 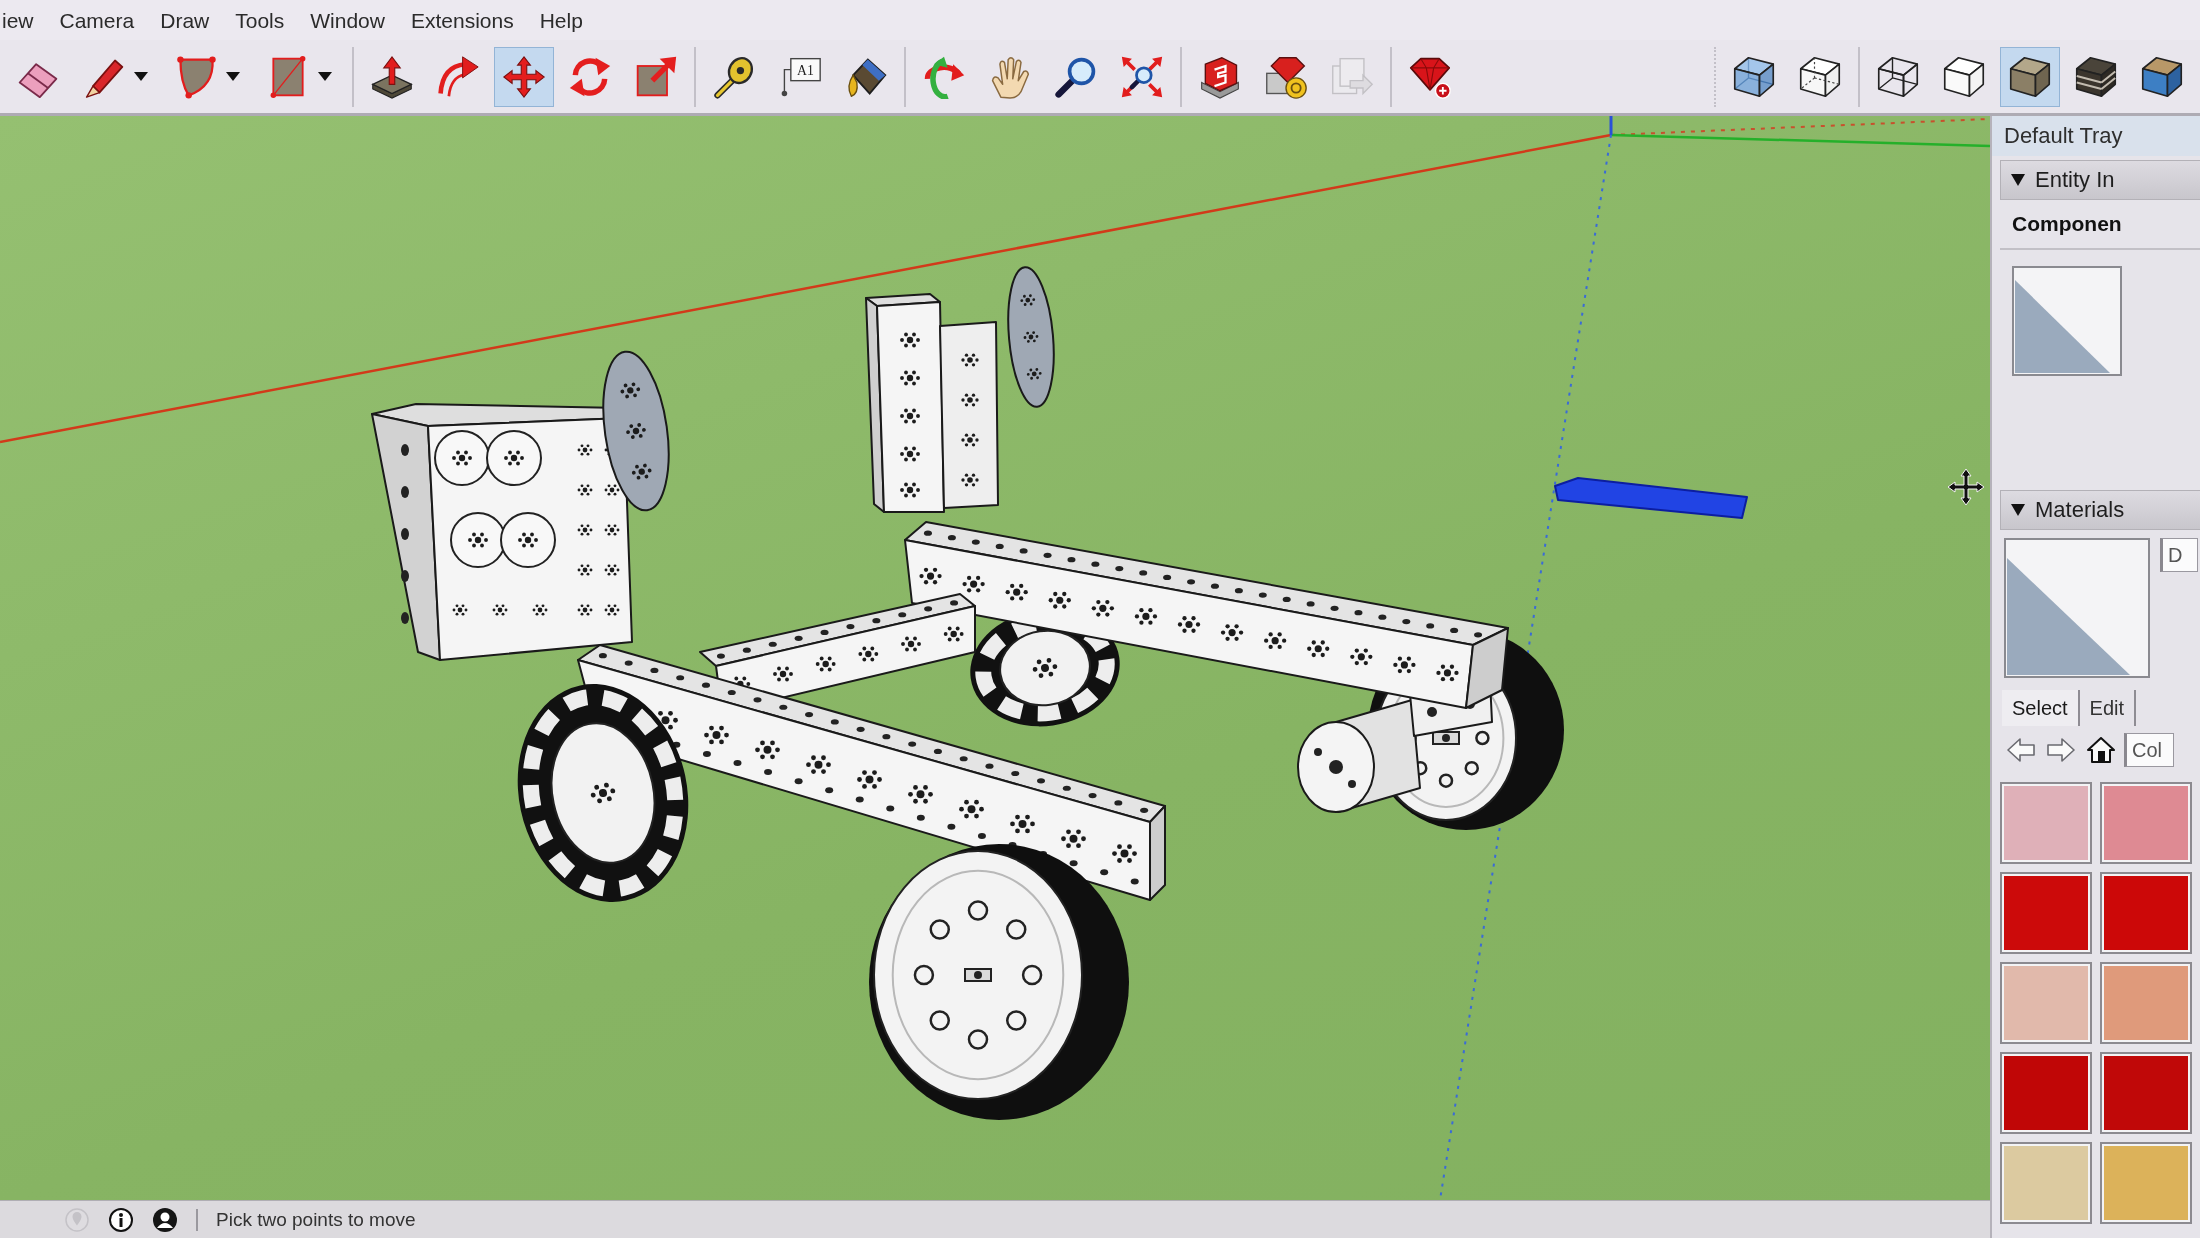 What do you see at coordinates (1898, 76) in the screenshot?
I see `wireframe-cube-icon` at bounding box center [1898, 76].